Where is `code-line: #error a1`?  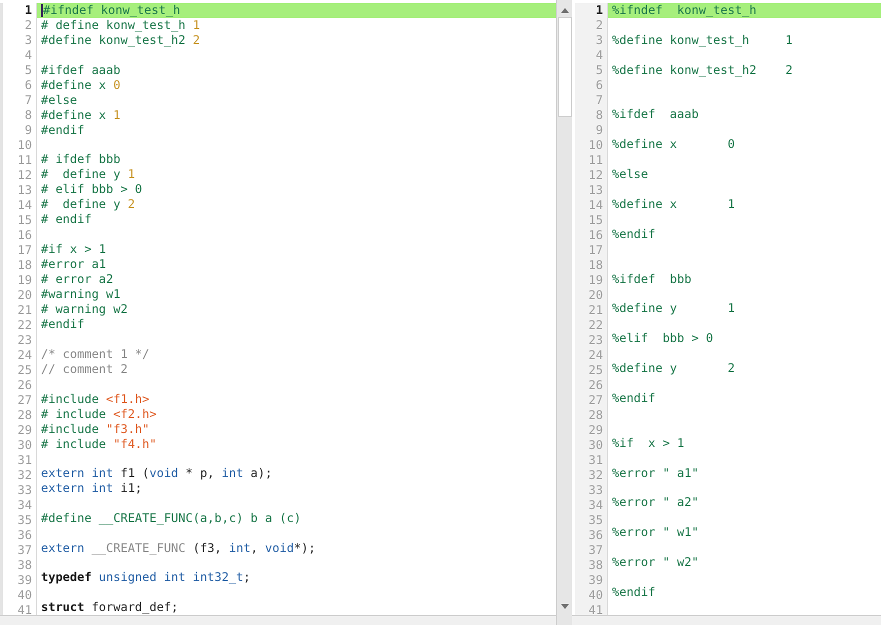 code-line: #error a1 is located at coordinates (73, 264).